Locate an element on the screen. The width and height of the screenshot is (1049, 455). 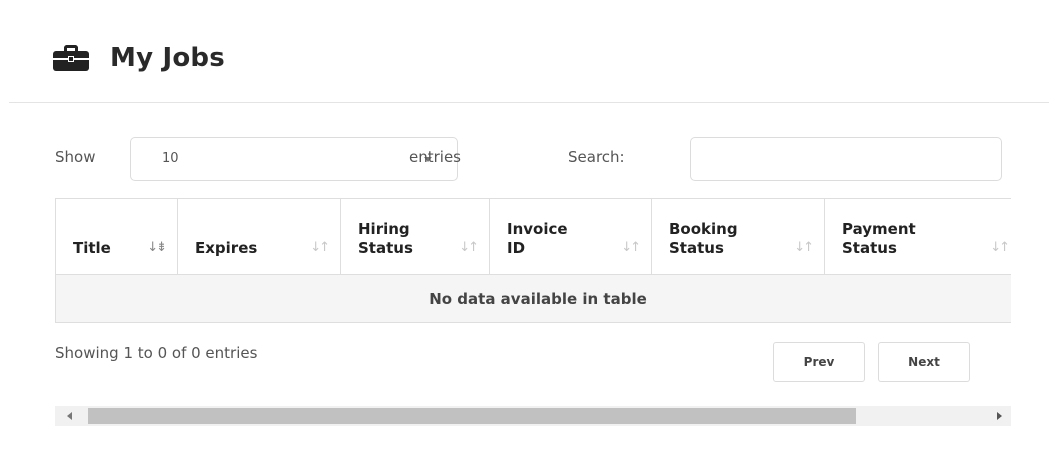
column-header-label: Invoice is located at coordinates (537, 229).